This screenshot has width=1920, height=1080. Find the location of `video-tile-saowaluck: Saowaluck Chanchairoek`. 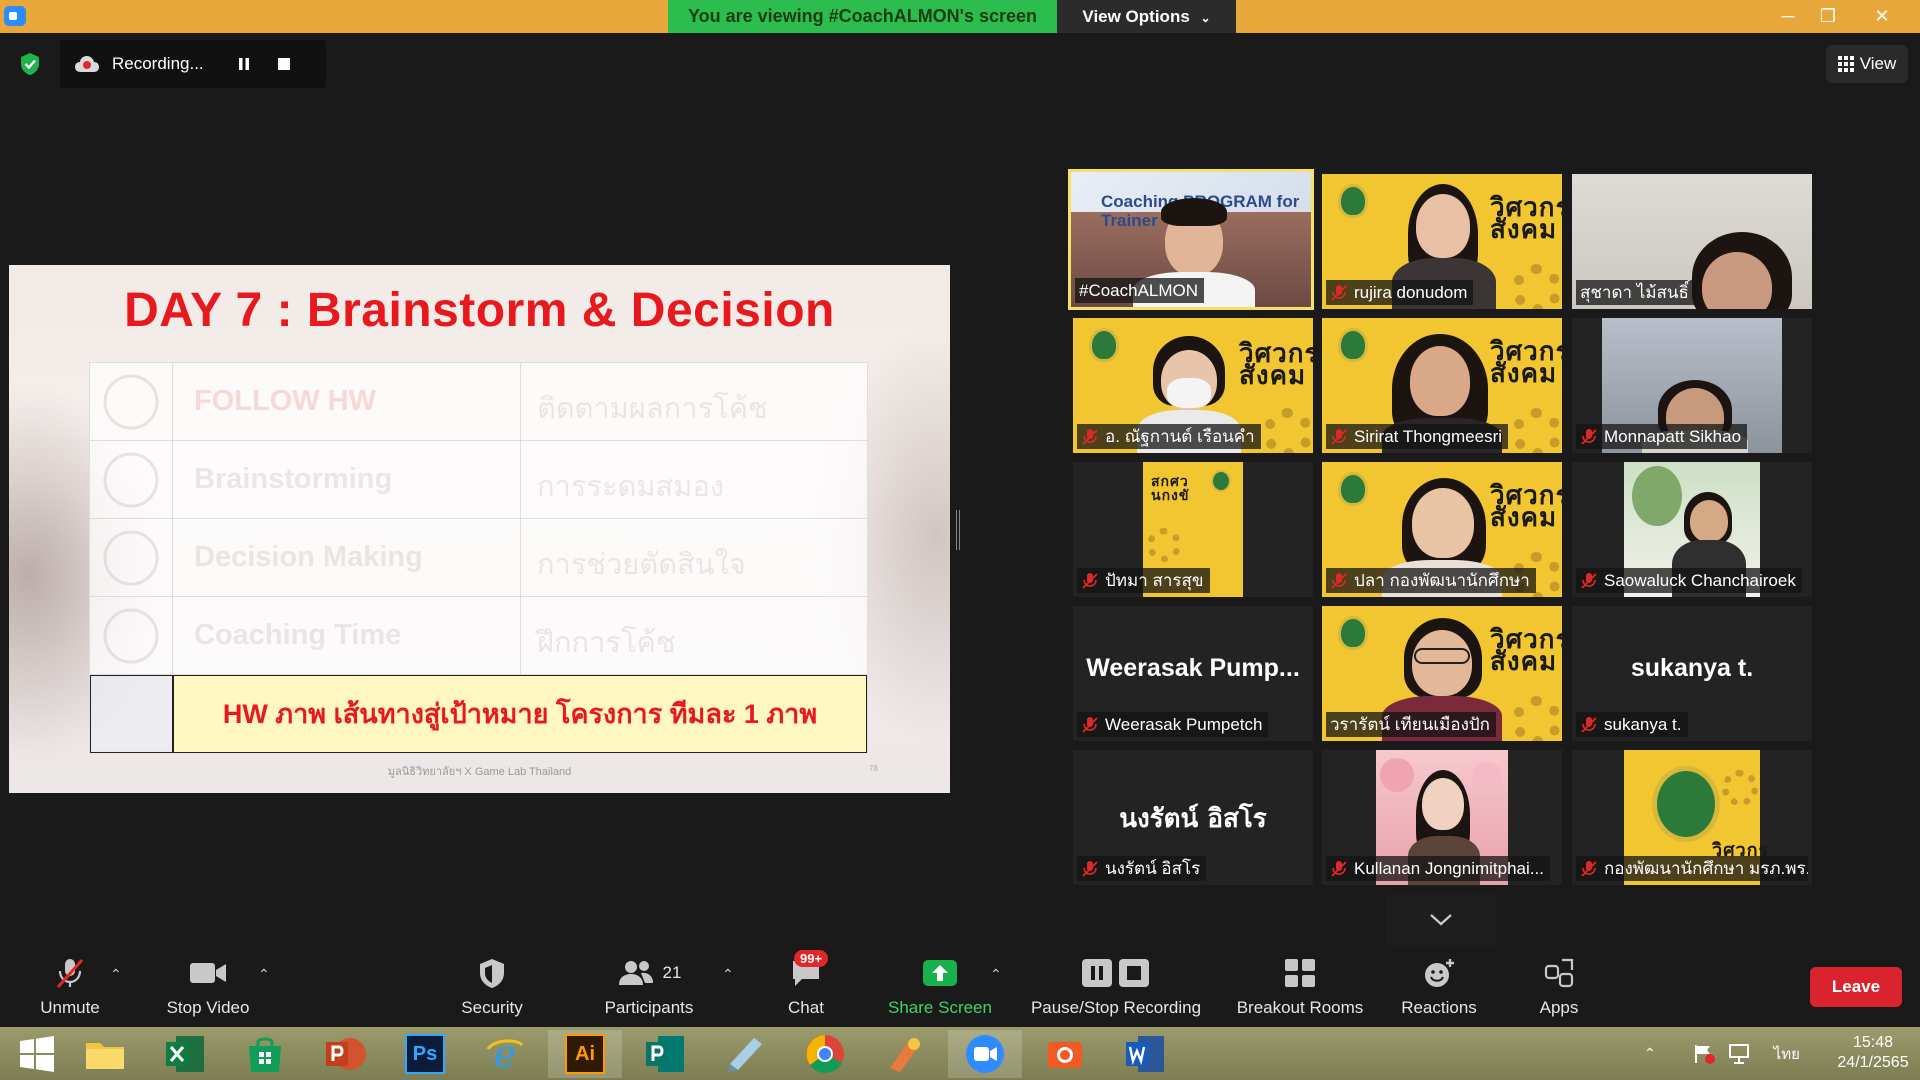

video-tile-saowaluck: Saowaluck Chanchairoek is located at coordinates (1692, 529).